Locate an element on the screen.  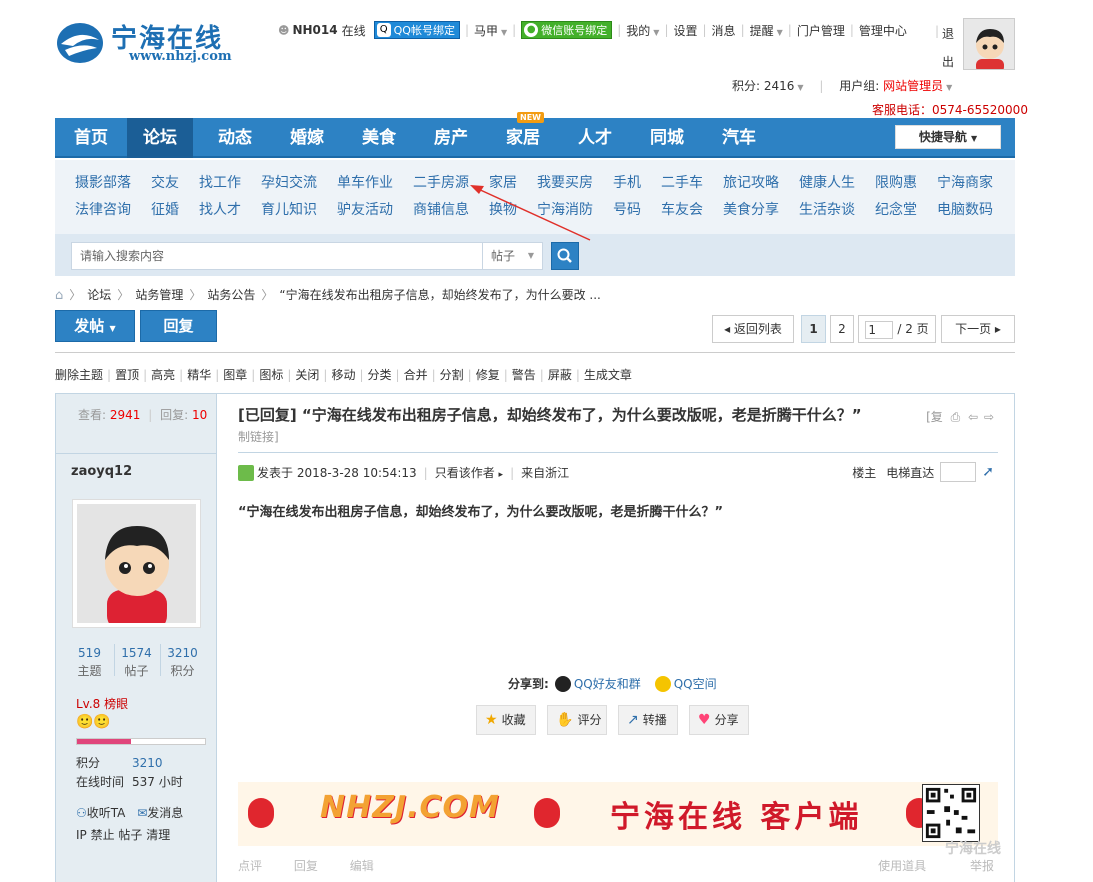
mod-action: 分类 is located at coordinates (380, 375).